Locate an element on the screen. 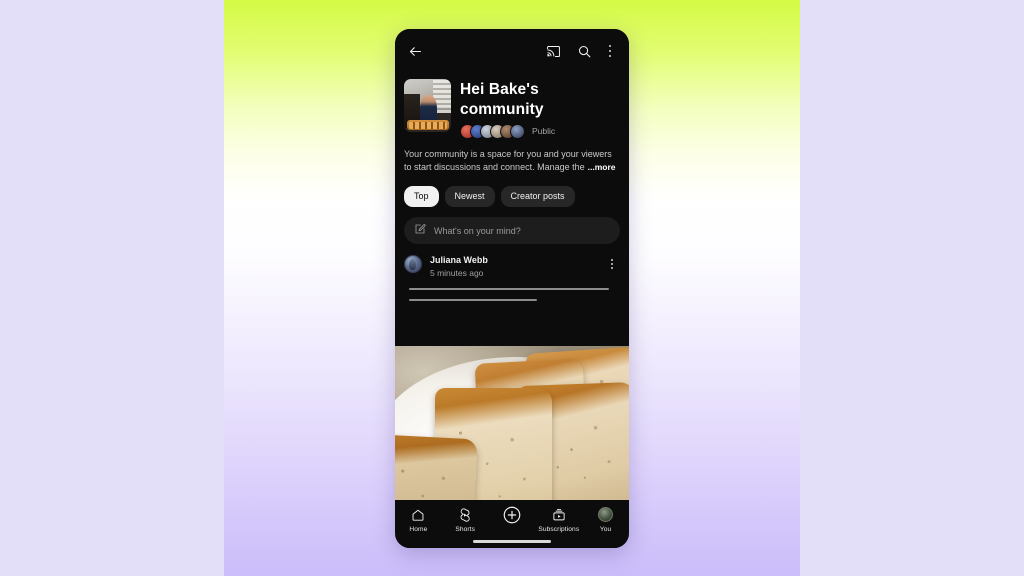 The height and width of the screenshot is (576, 1024). nav-item-subscriptions: Subscriptions is located at coordinates (558, 519).